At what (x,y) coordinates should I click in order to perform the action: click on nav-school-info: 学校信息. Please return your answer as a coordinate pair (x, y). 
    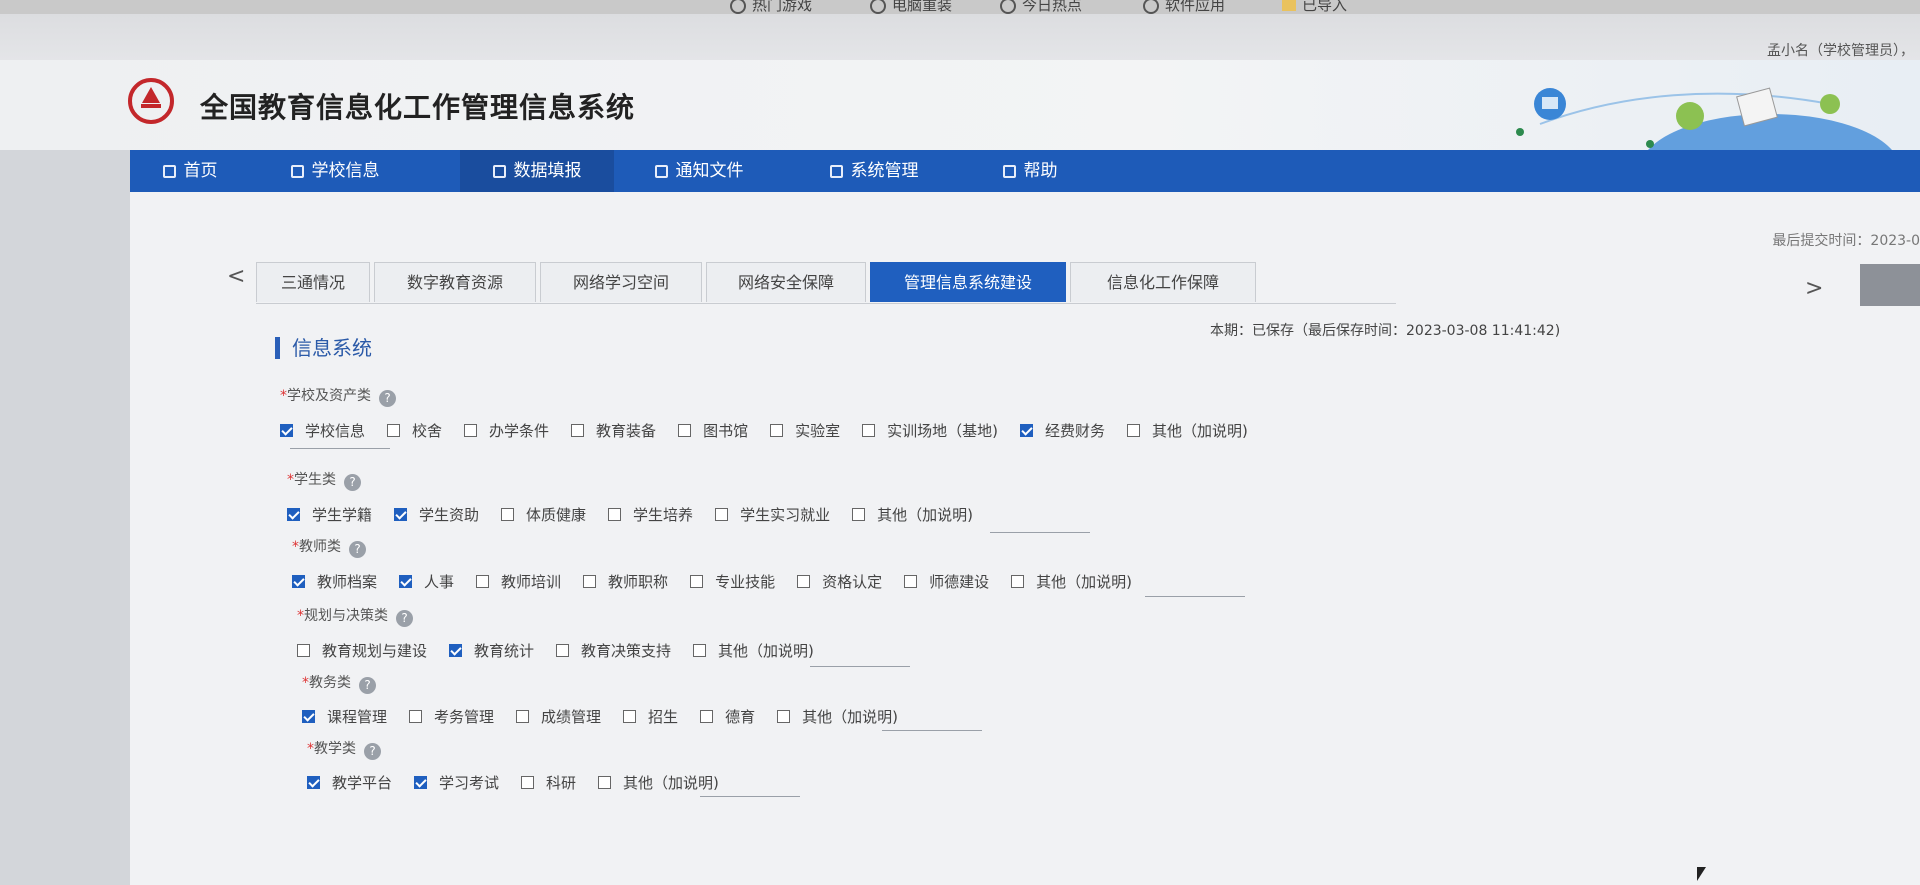
    Looking at the image, I should click on (335, 171).